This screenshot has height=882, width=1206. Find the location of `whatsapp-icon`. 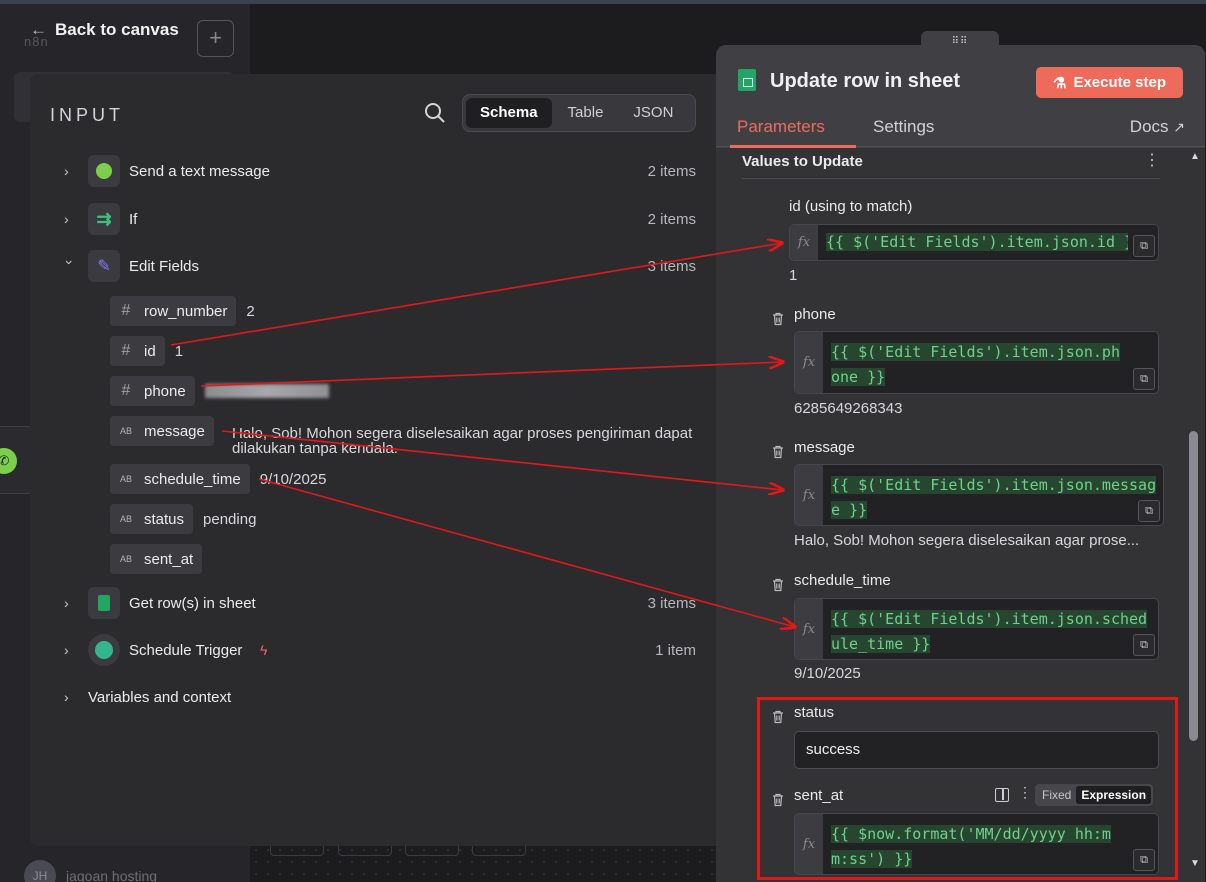

whatsapp-icon is located at coordinates (104, 171).